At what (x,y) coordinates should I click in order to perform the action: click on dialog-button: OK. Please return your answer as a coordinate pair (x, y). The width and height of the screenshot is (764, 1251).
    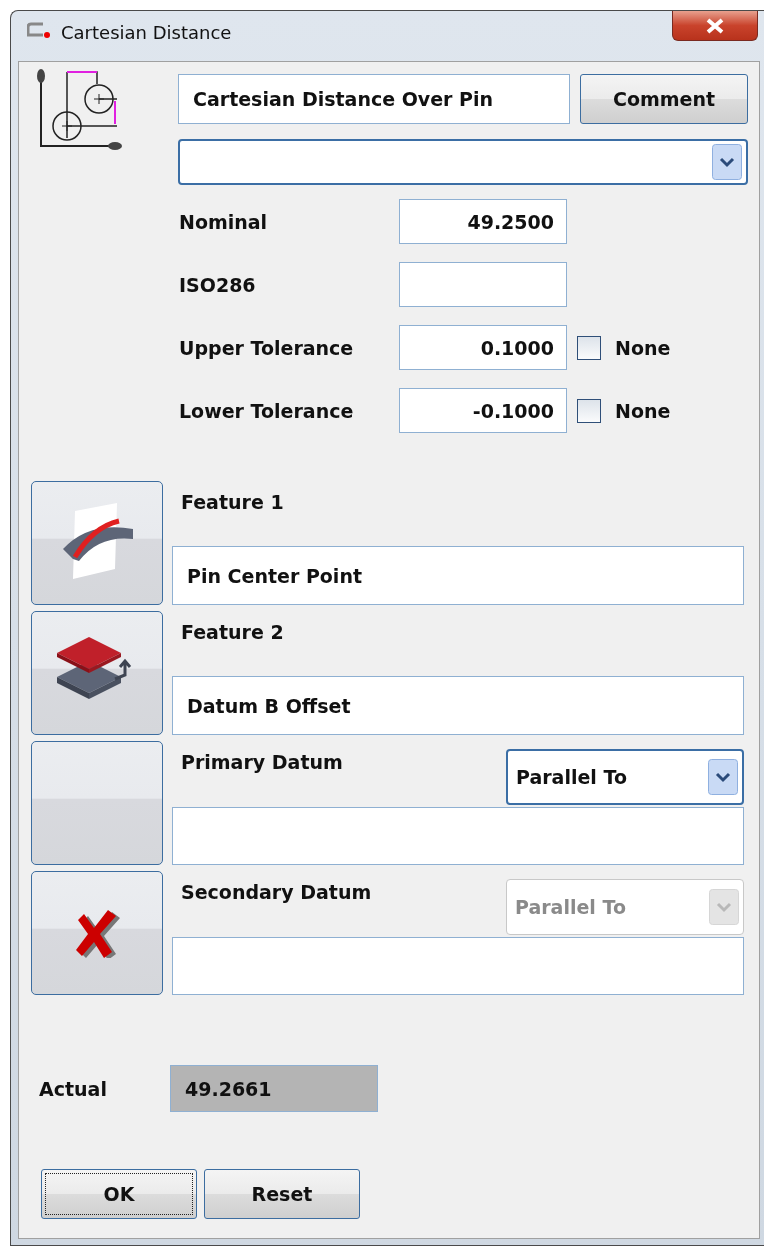
    Looking at the image, I should click on (119, 1194).